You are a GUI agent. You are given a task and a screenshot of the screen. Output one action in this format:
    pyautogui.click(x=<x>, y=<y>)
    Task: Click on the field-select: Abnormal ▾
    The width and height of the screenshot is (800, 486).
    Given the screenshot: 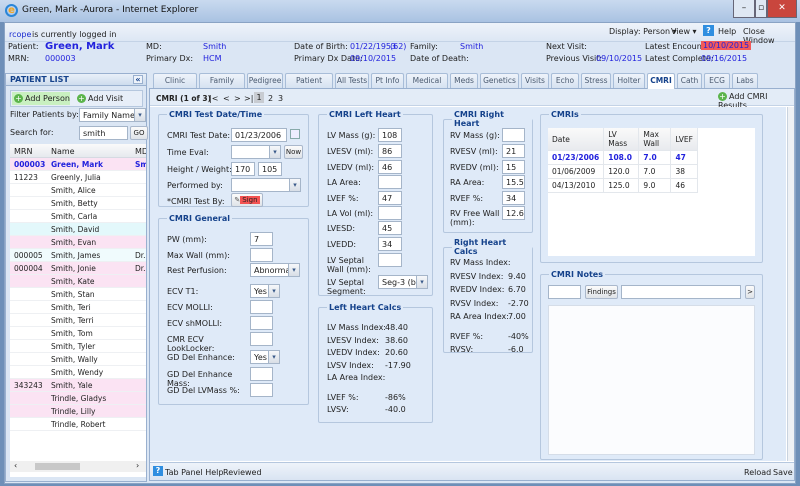 What is the action you would take?
    pyautogui.click(x=275, y=270)
    